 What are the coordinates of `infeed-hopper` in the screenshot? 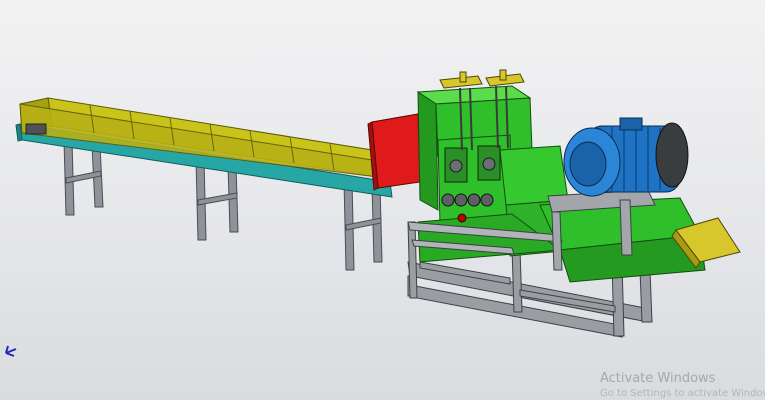 It's located at (394, 152).